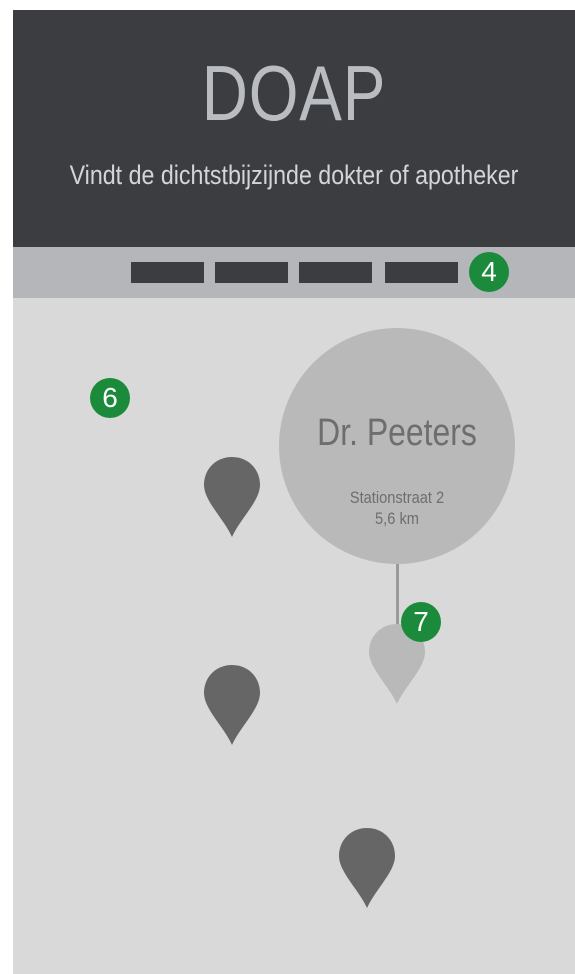 The width and height of the screenshot is (575, 974). I want to click on doctor-distance: 5,6 km, so click(397, 518).